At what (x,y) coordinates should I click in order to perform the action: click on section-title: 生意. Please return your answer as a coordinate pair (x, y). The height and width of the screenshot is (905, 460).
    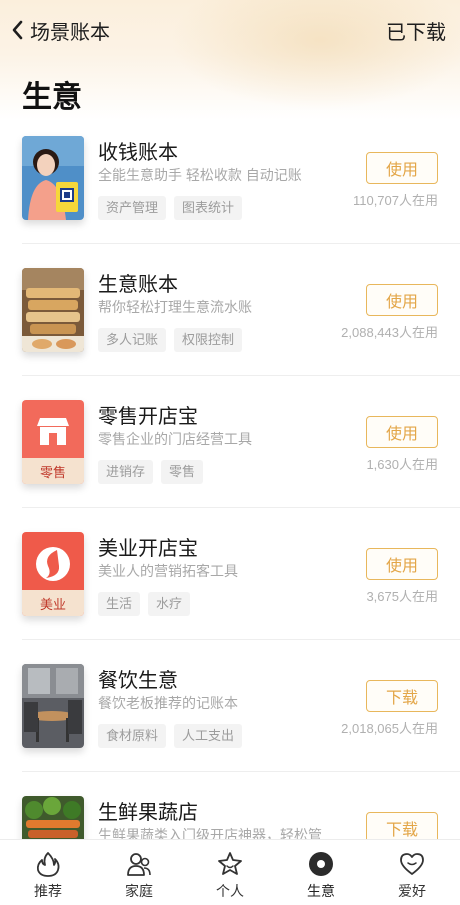
    Looking at the image, I should click on (52, 97).